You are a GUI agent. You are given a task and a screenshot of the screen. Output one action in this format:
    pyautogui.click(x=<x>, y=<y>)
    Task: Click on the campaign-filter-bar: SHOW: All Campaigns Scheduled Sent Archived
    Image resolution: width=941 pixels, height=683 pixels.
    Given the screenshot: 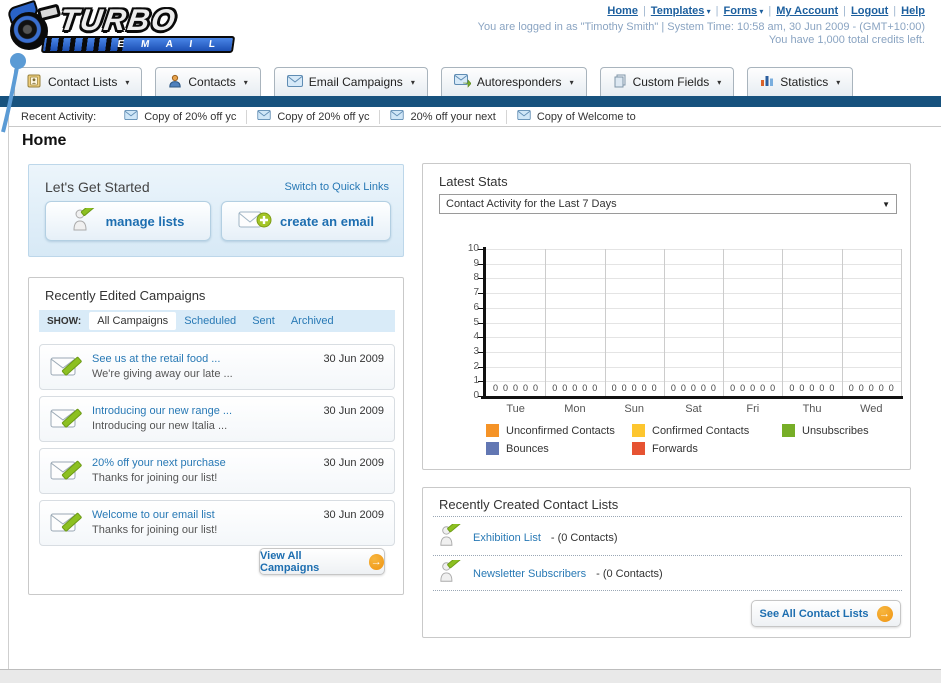 What is the action you would take?
    pyautogui.click(x=217, y=321)
    